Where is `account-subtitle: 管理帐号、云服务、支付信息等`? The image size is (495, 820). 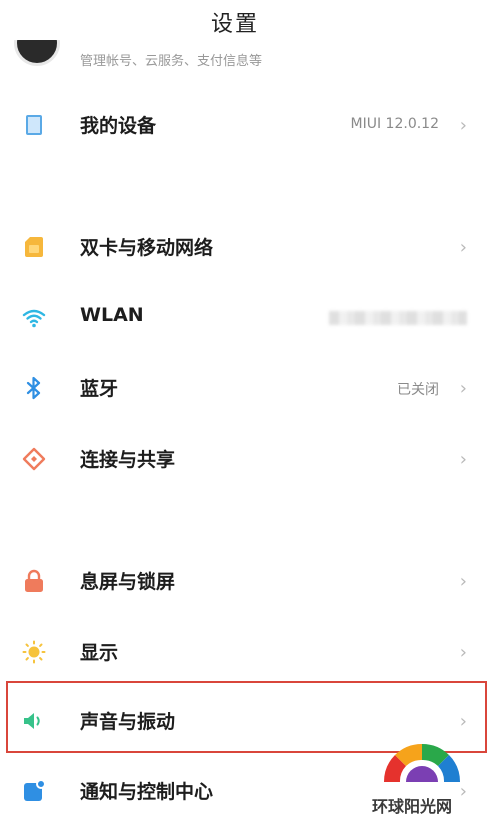 account-subtitle: 管理帐号、云服务、支付信息等 is located at coordinates (171, 61).